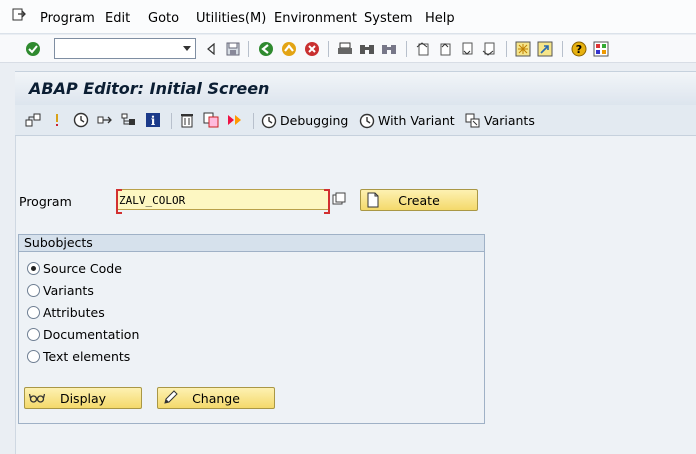 The height and width of the screenshot is (454, 696). Describe the element at coordinates (187, 120) in the screenshot. I see `delete-icon` at that location.